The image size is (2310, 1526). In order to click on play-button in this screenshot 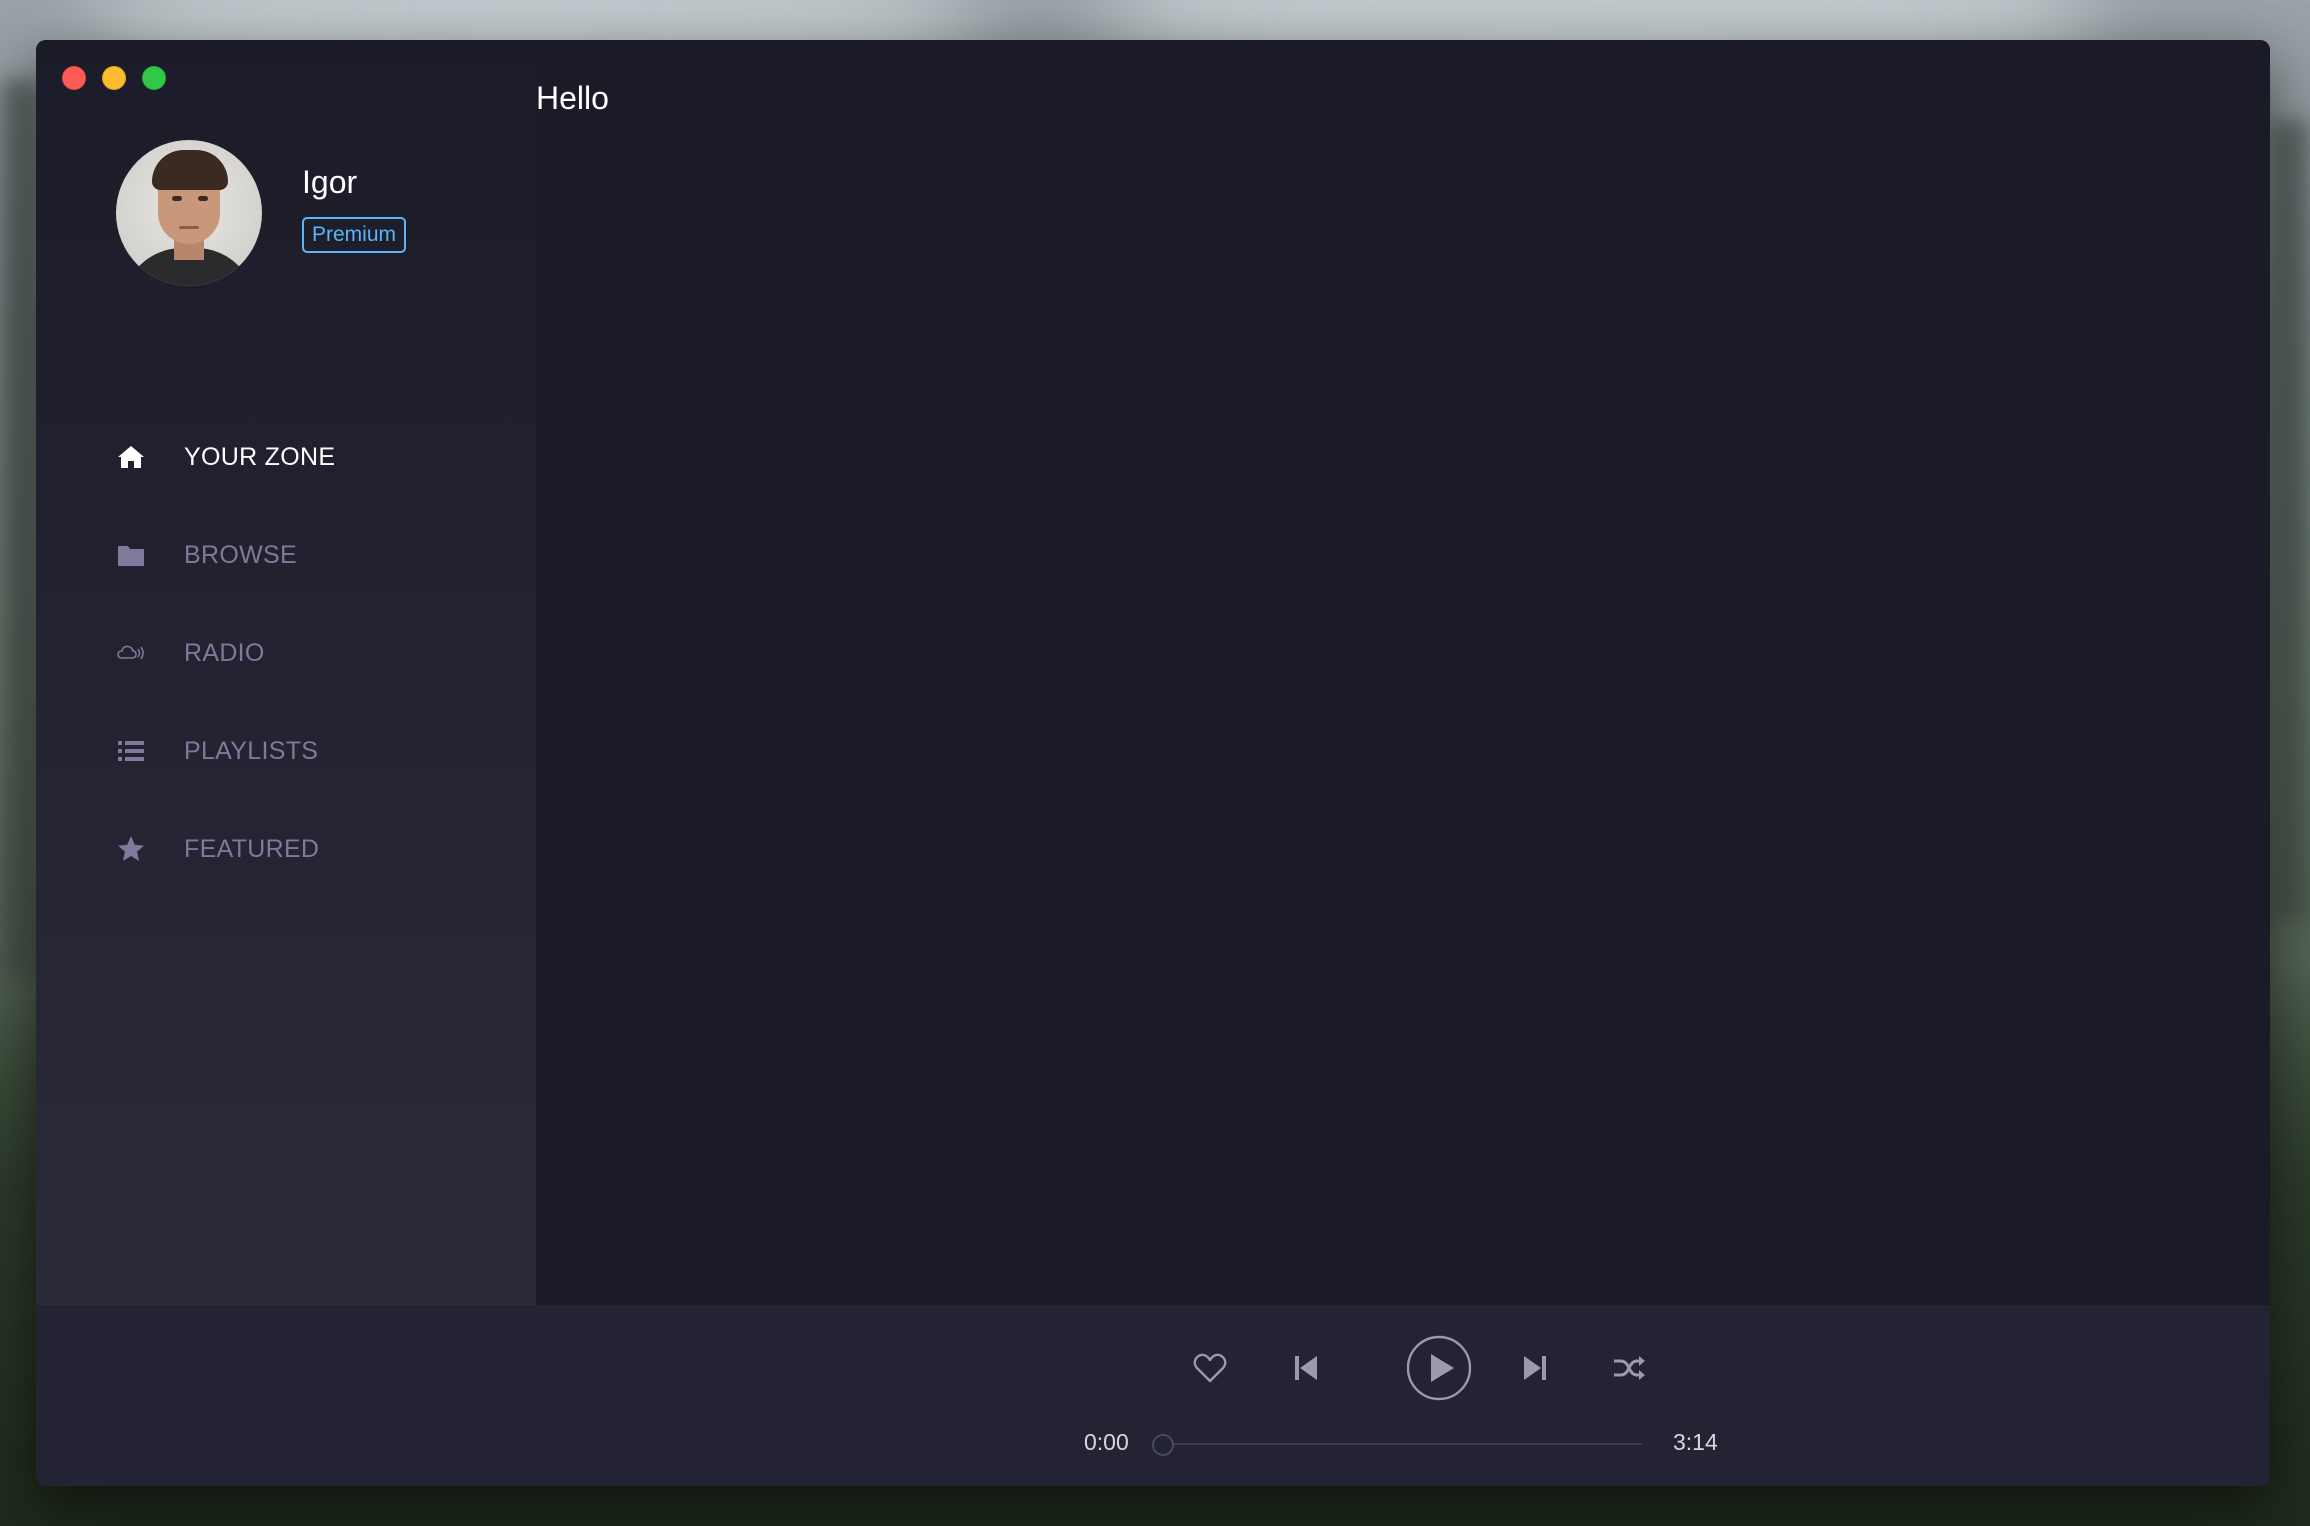, I will do `click(1439, 1368)`.